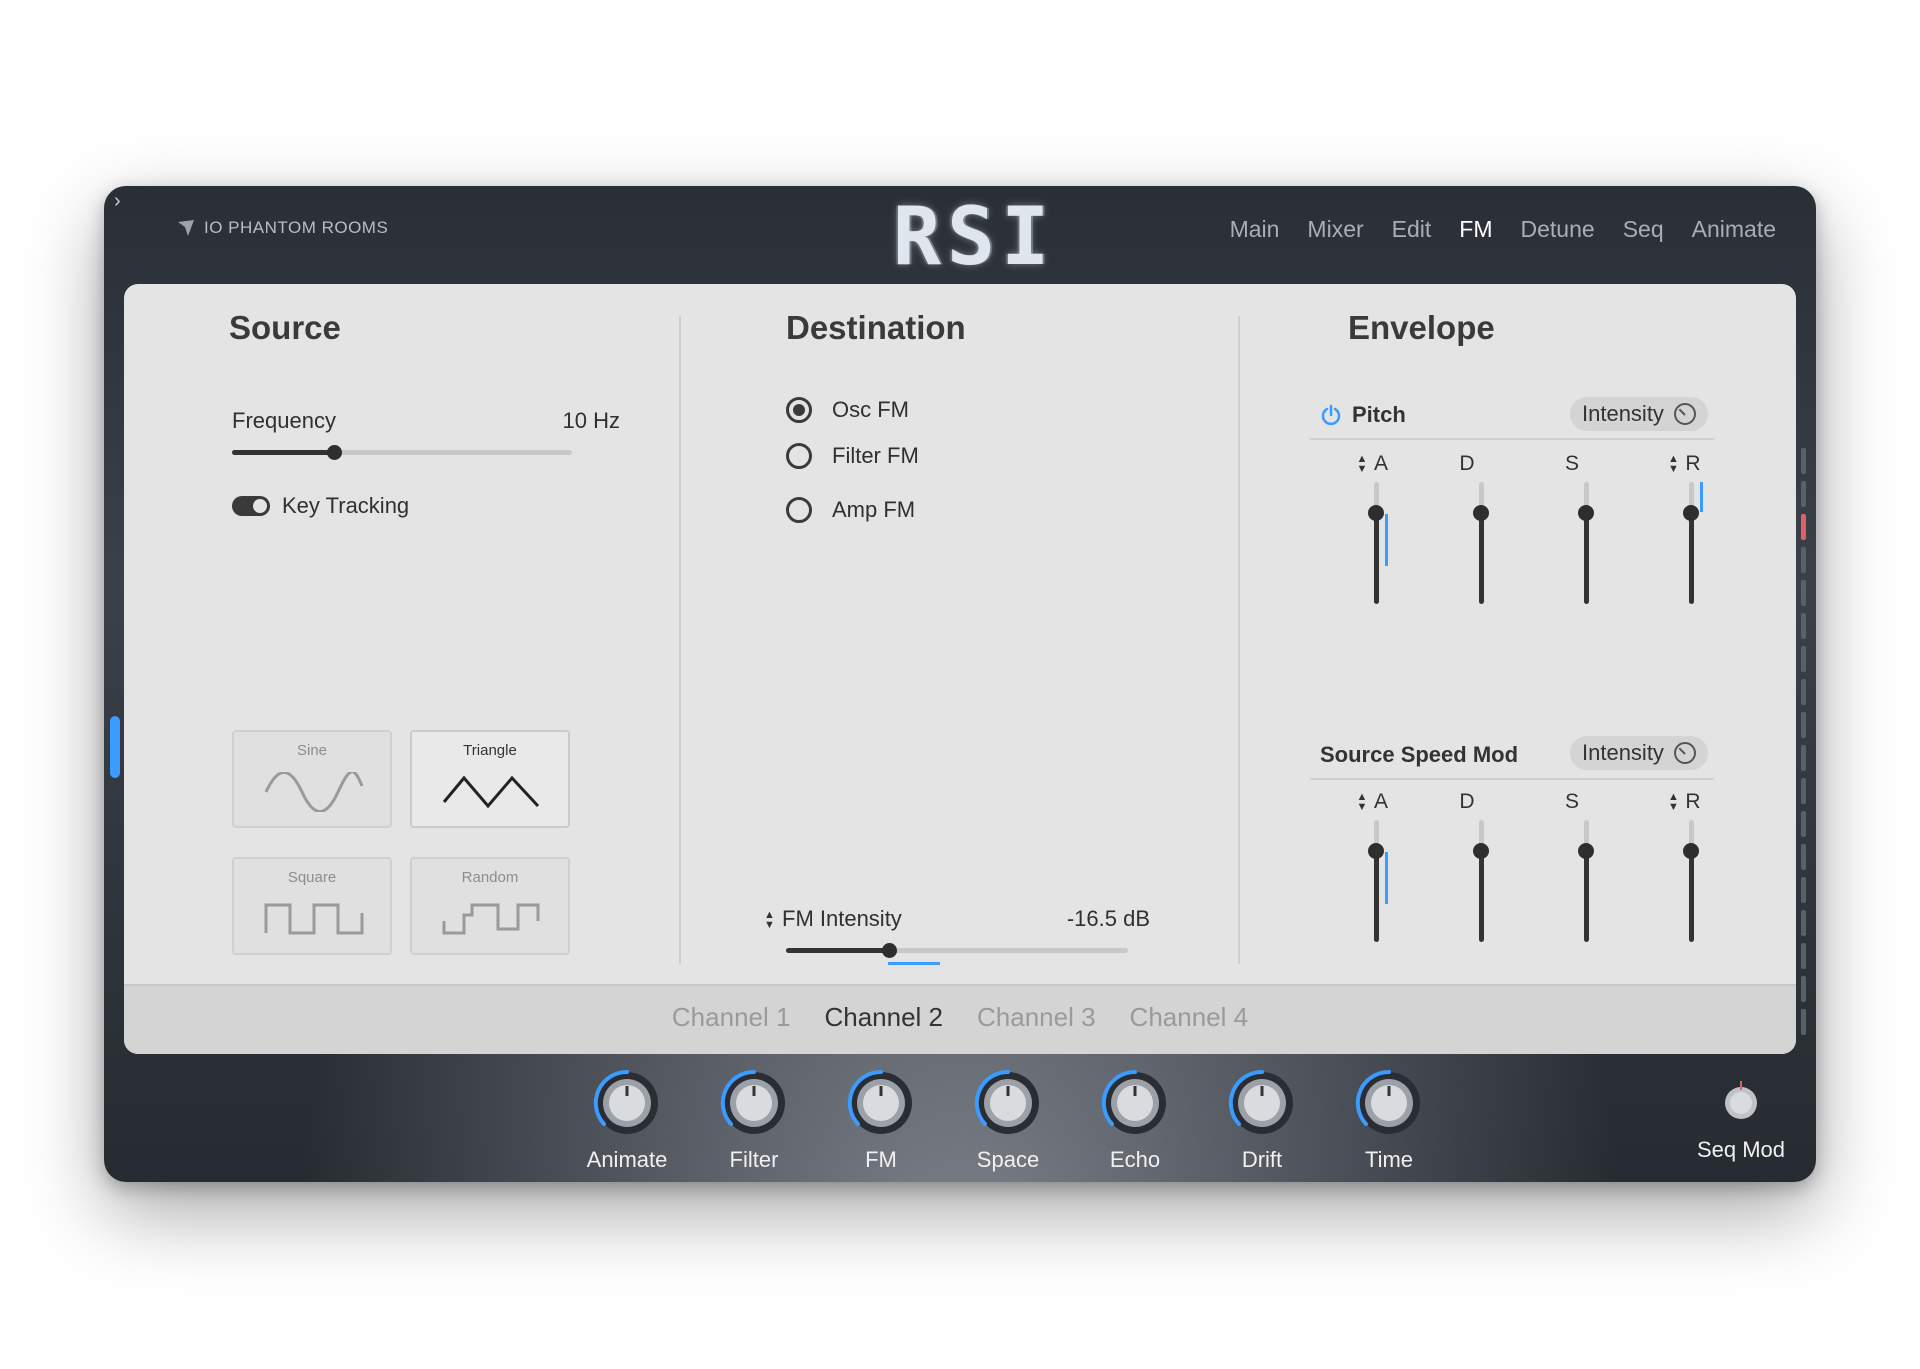 The image size is (1920, 1369). I want to click on speed-adsr-d-label: D, so click(1467, 801).